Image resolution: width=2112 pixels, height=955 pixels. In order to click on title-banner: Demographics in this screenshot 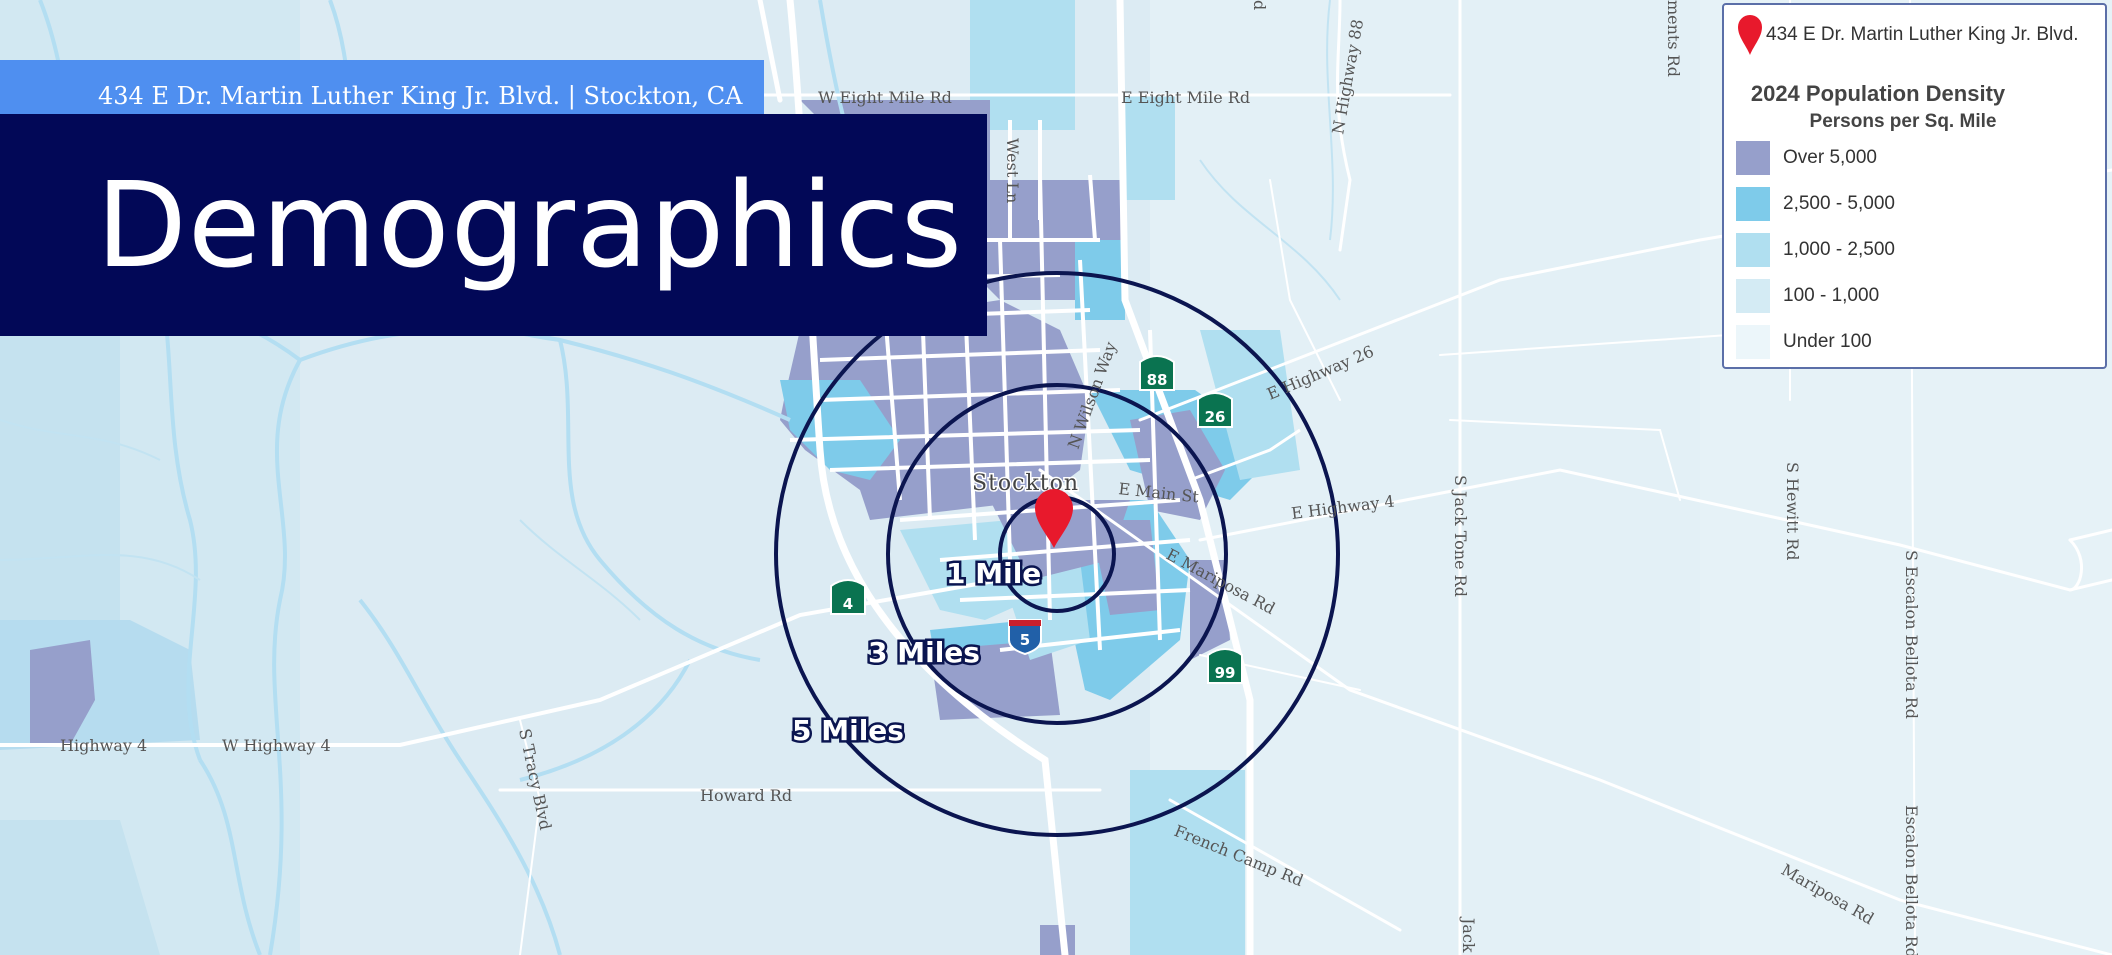, I will do `click(493, 225)`.